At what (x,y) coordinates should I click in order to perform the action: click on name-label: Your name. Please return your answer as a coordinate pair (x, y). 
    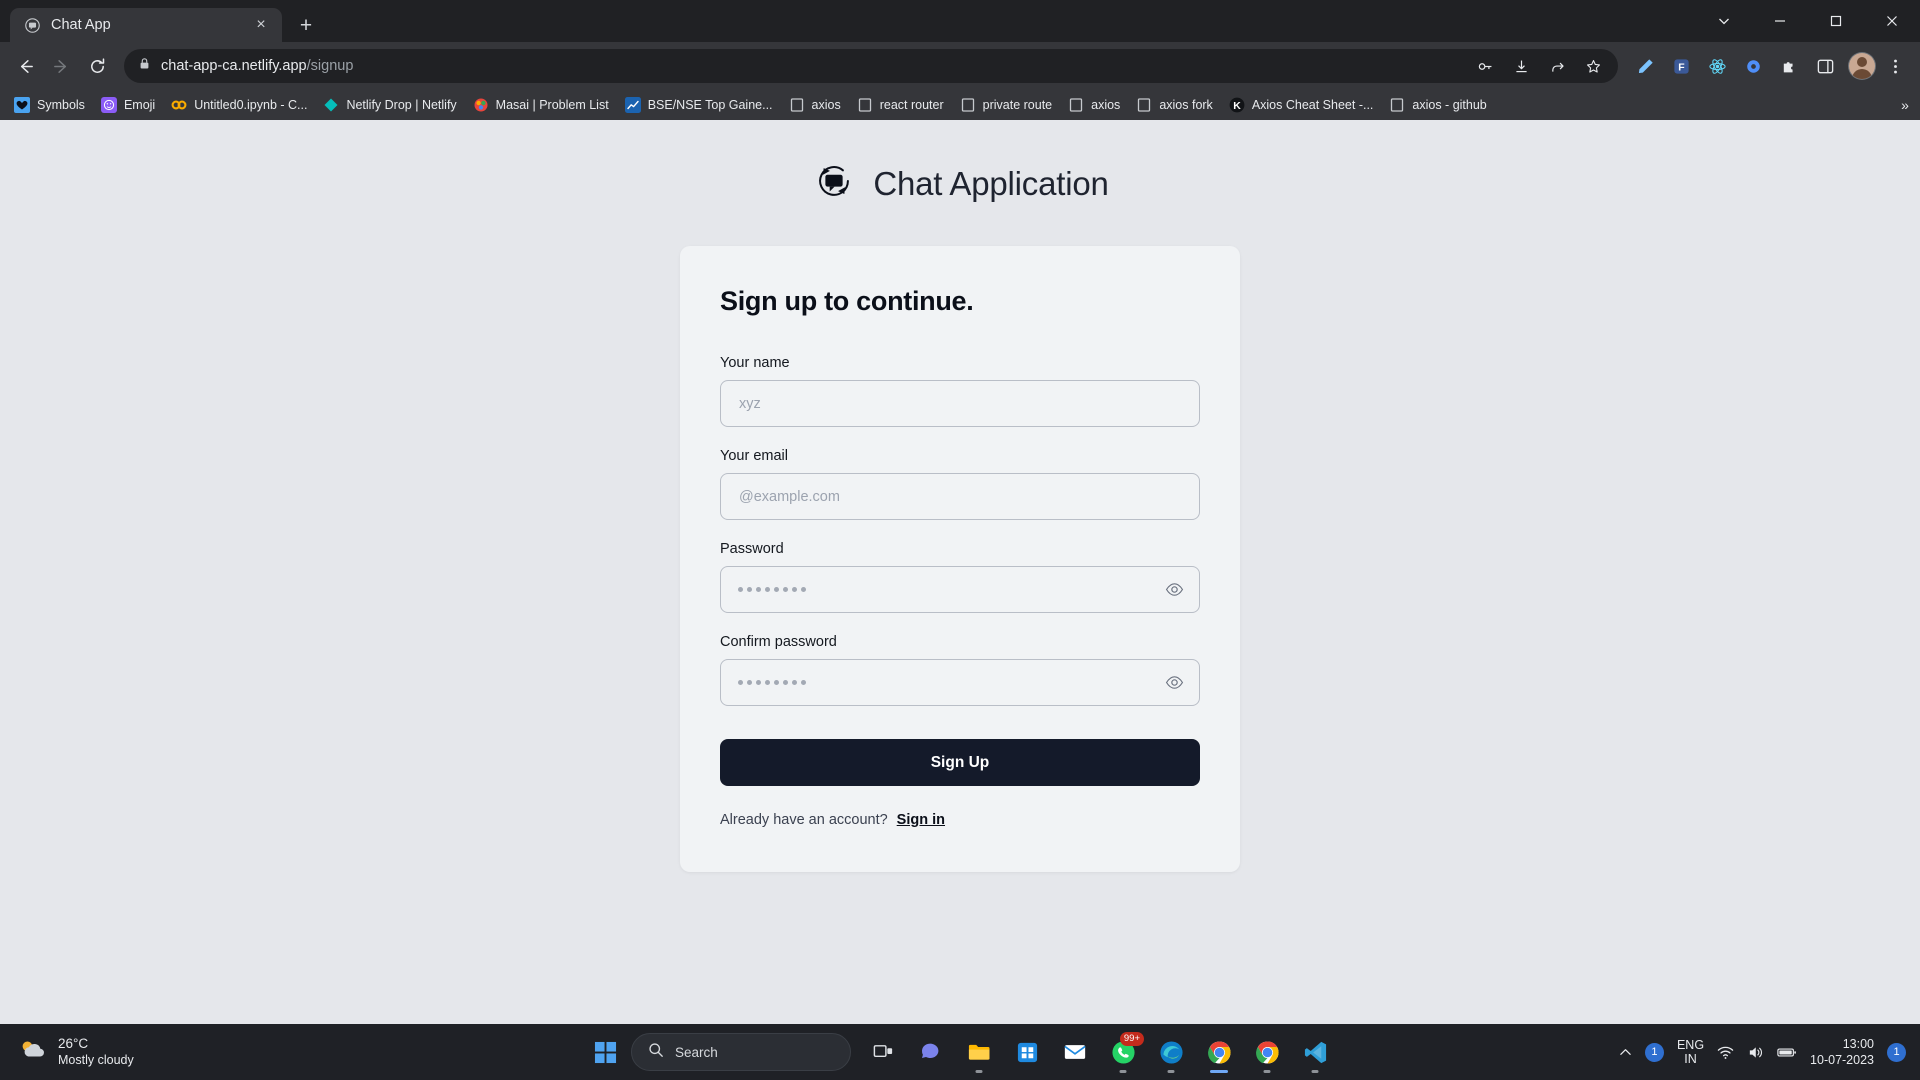
    Looking at the image, I should click on (755, 363).